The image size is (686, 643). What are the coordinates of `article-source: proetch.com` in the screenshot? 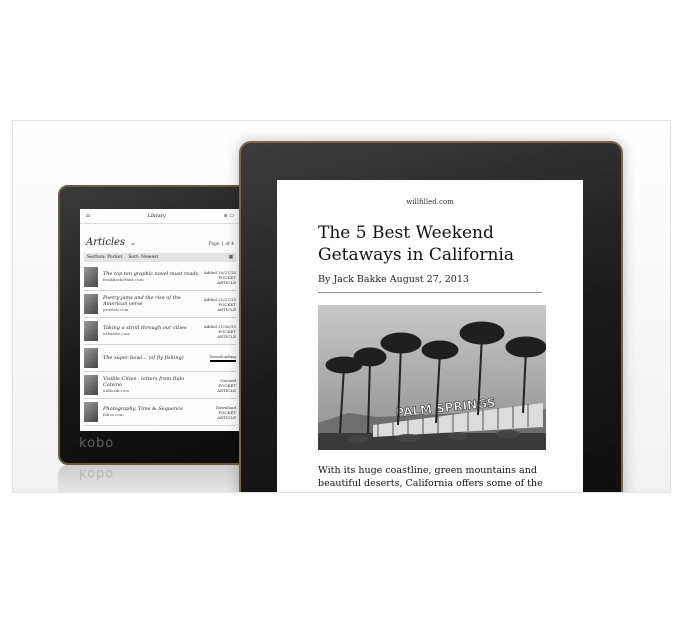 It's located at (116, 309).